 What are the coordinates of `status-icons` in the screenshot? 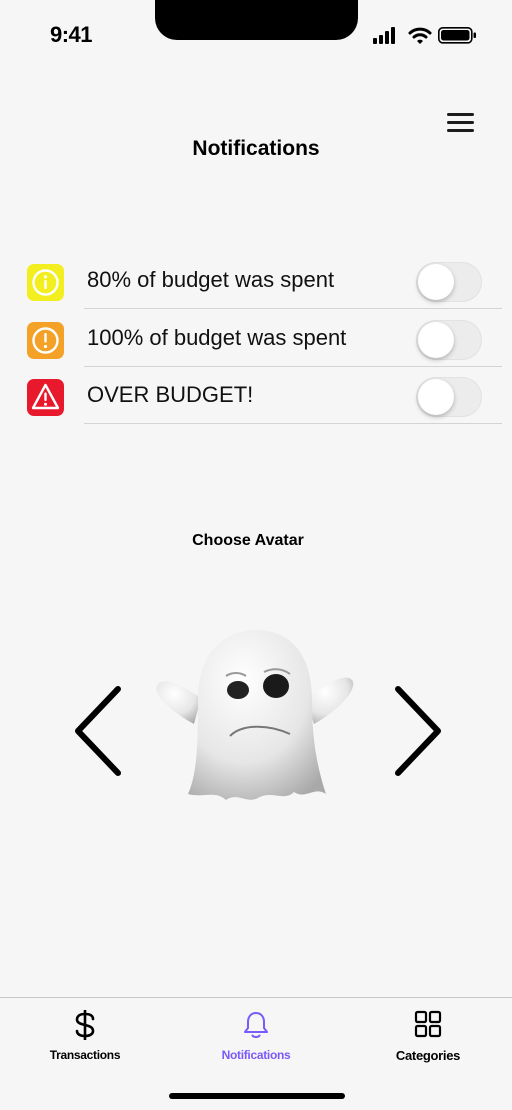 It's located at (424, 35).